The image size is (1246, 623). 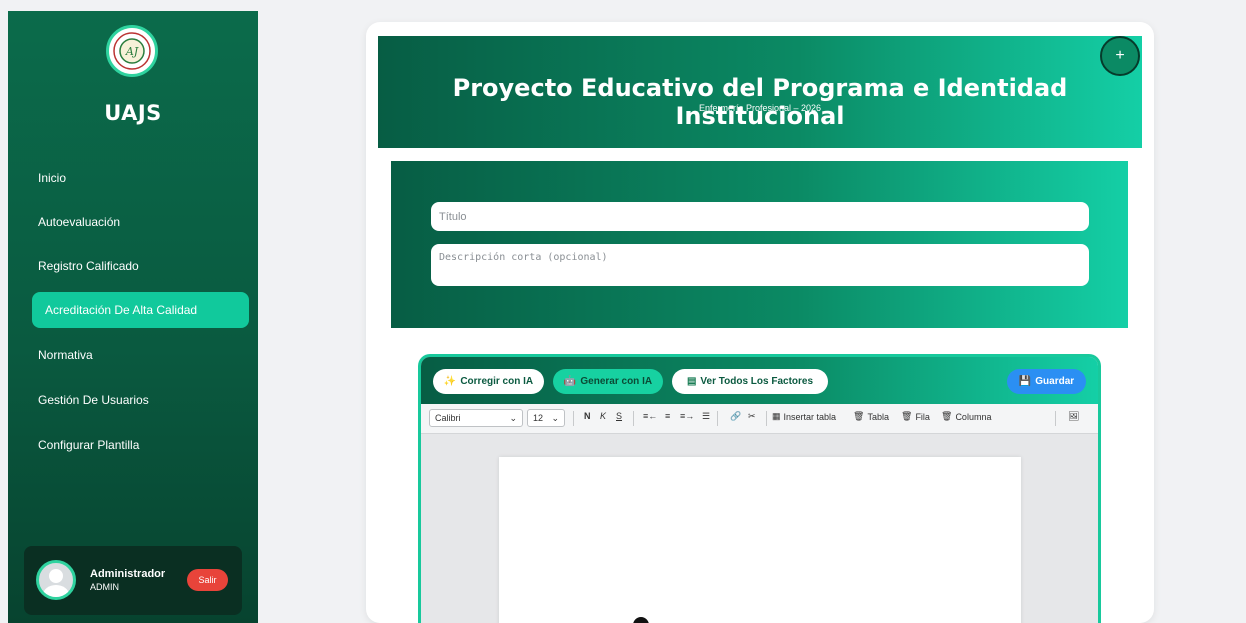 I want to click on underline-button: S, so click(x=619, y=416).